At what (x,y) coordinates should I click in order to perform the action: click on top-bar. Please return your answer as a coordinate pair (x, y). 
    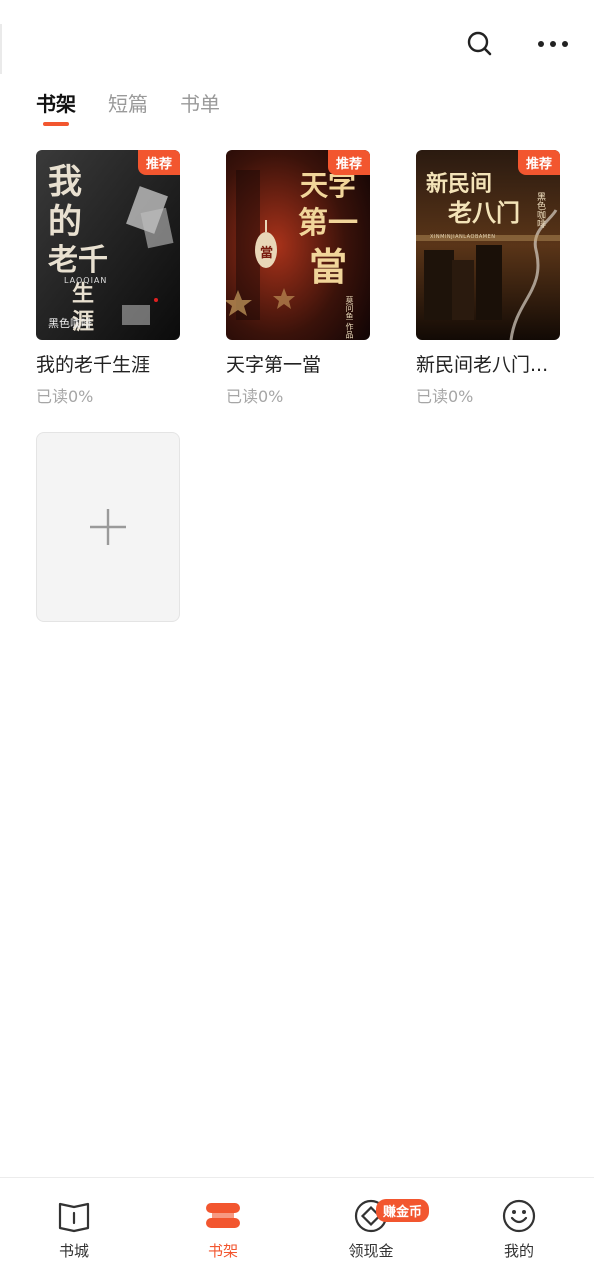
    Looking at the image, I should click on (297, 40).